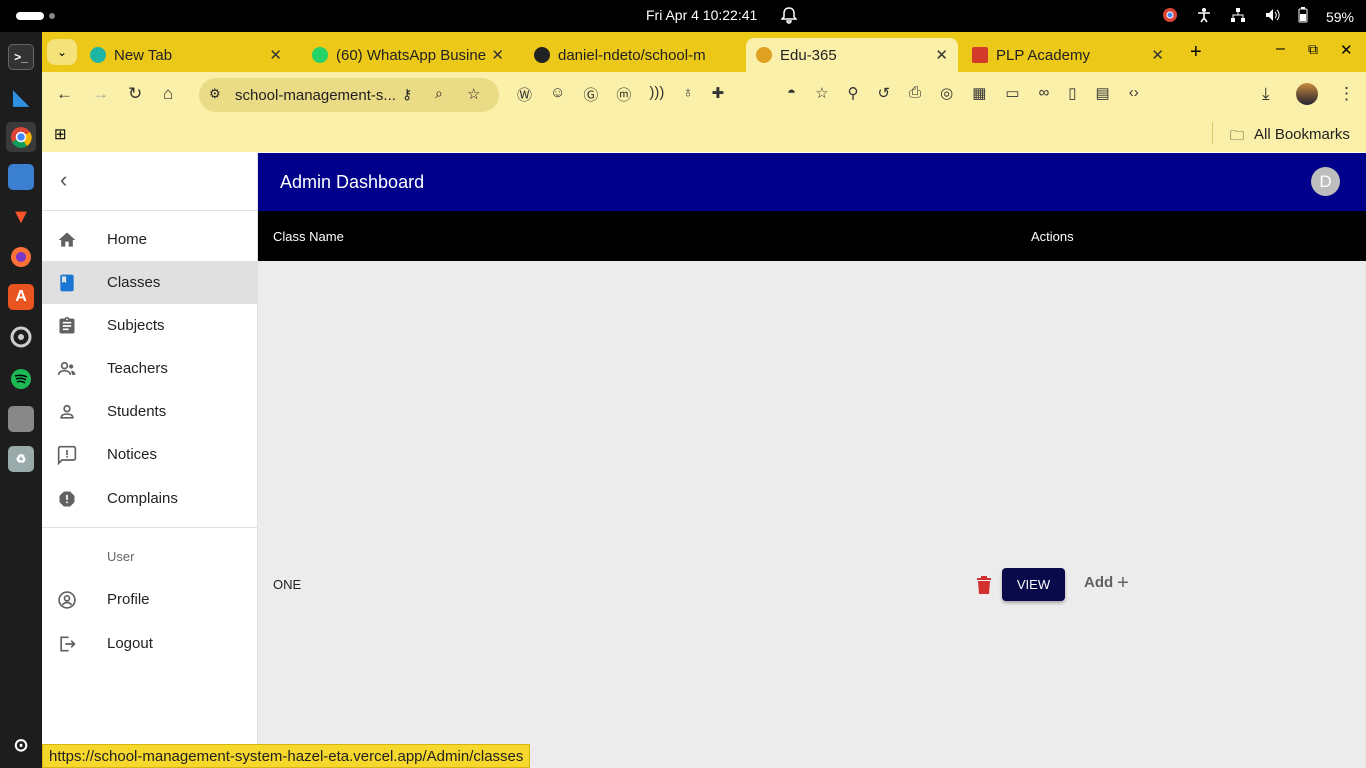  Describe the element at coordinates (812, 585) in the screenshot. I see `table-row: ONE VIEW Add +` at that location.